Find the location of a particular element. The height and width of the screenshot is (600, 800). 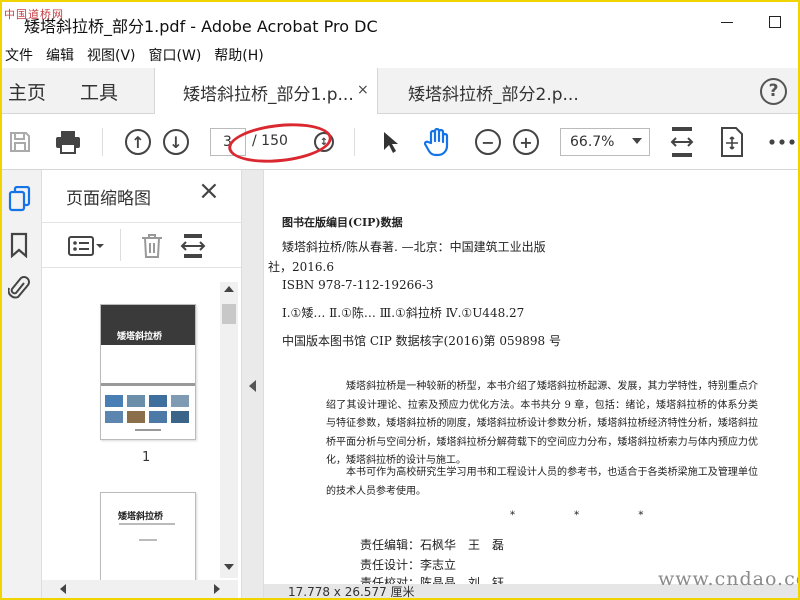

attachments-button is located at coordinates (19, 287).